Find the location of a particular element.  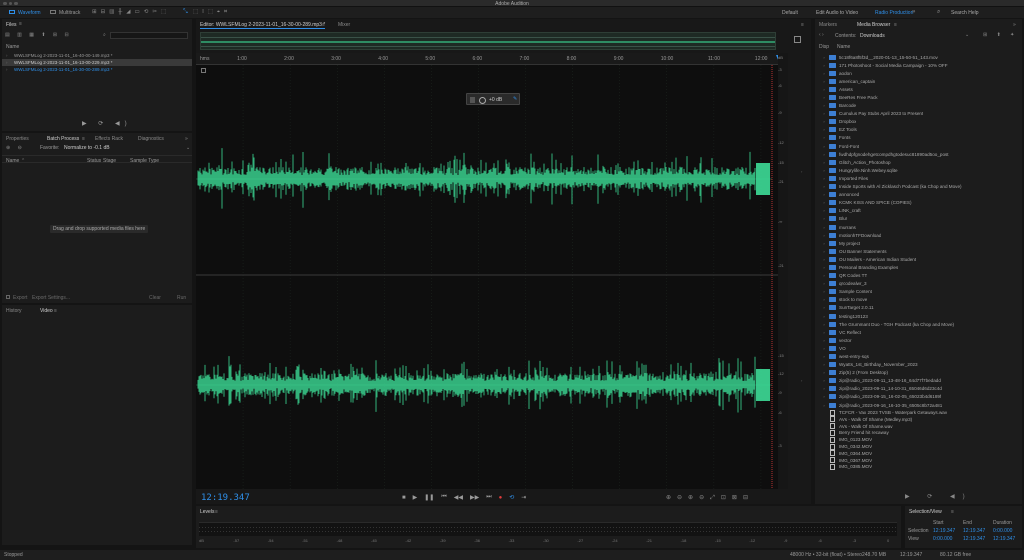

tab-diagnostics: Diagnostics is located at coordinates (151, 139).